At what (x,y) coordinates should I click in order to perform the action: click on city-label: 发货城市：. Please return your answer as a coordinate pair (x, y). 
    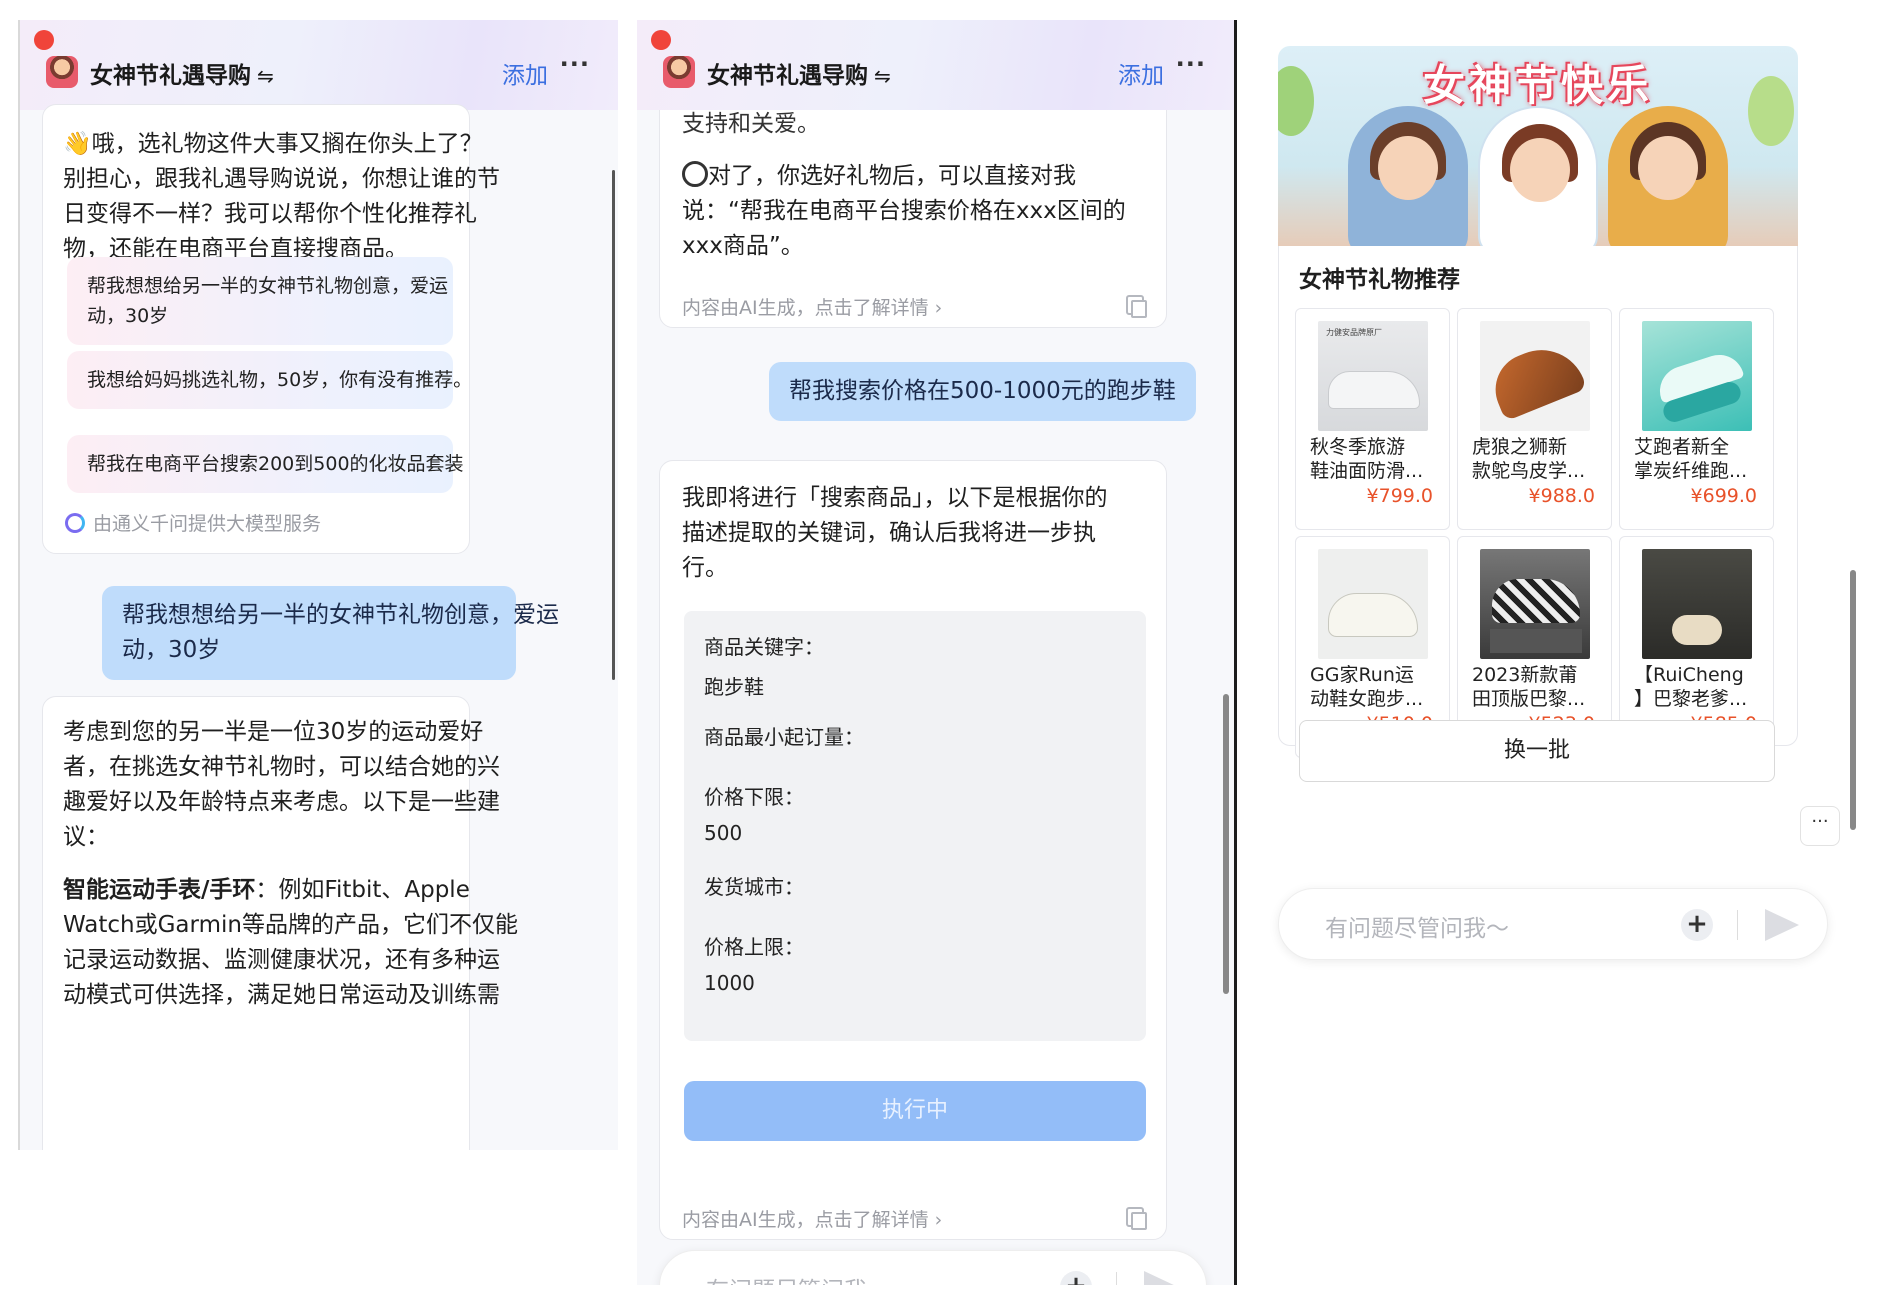
    Looking at the image, I should click on (754, 887).